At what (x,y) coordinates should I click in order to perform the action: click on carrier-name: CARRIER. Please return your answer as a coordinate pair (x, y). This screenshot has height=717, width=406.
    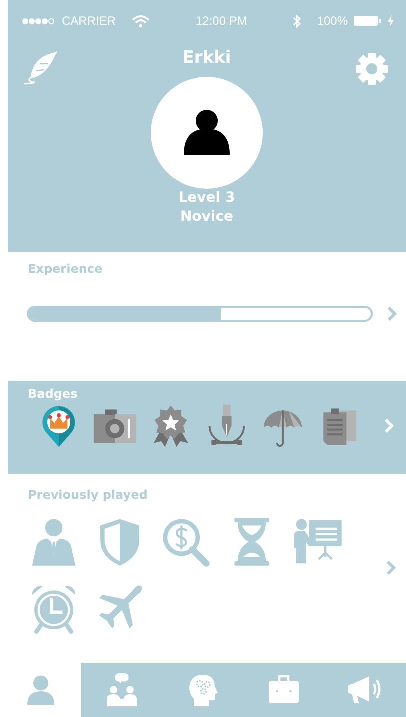
    Looking at the image, I should click on (89, 21).